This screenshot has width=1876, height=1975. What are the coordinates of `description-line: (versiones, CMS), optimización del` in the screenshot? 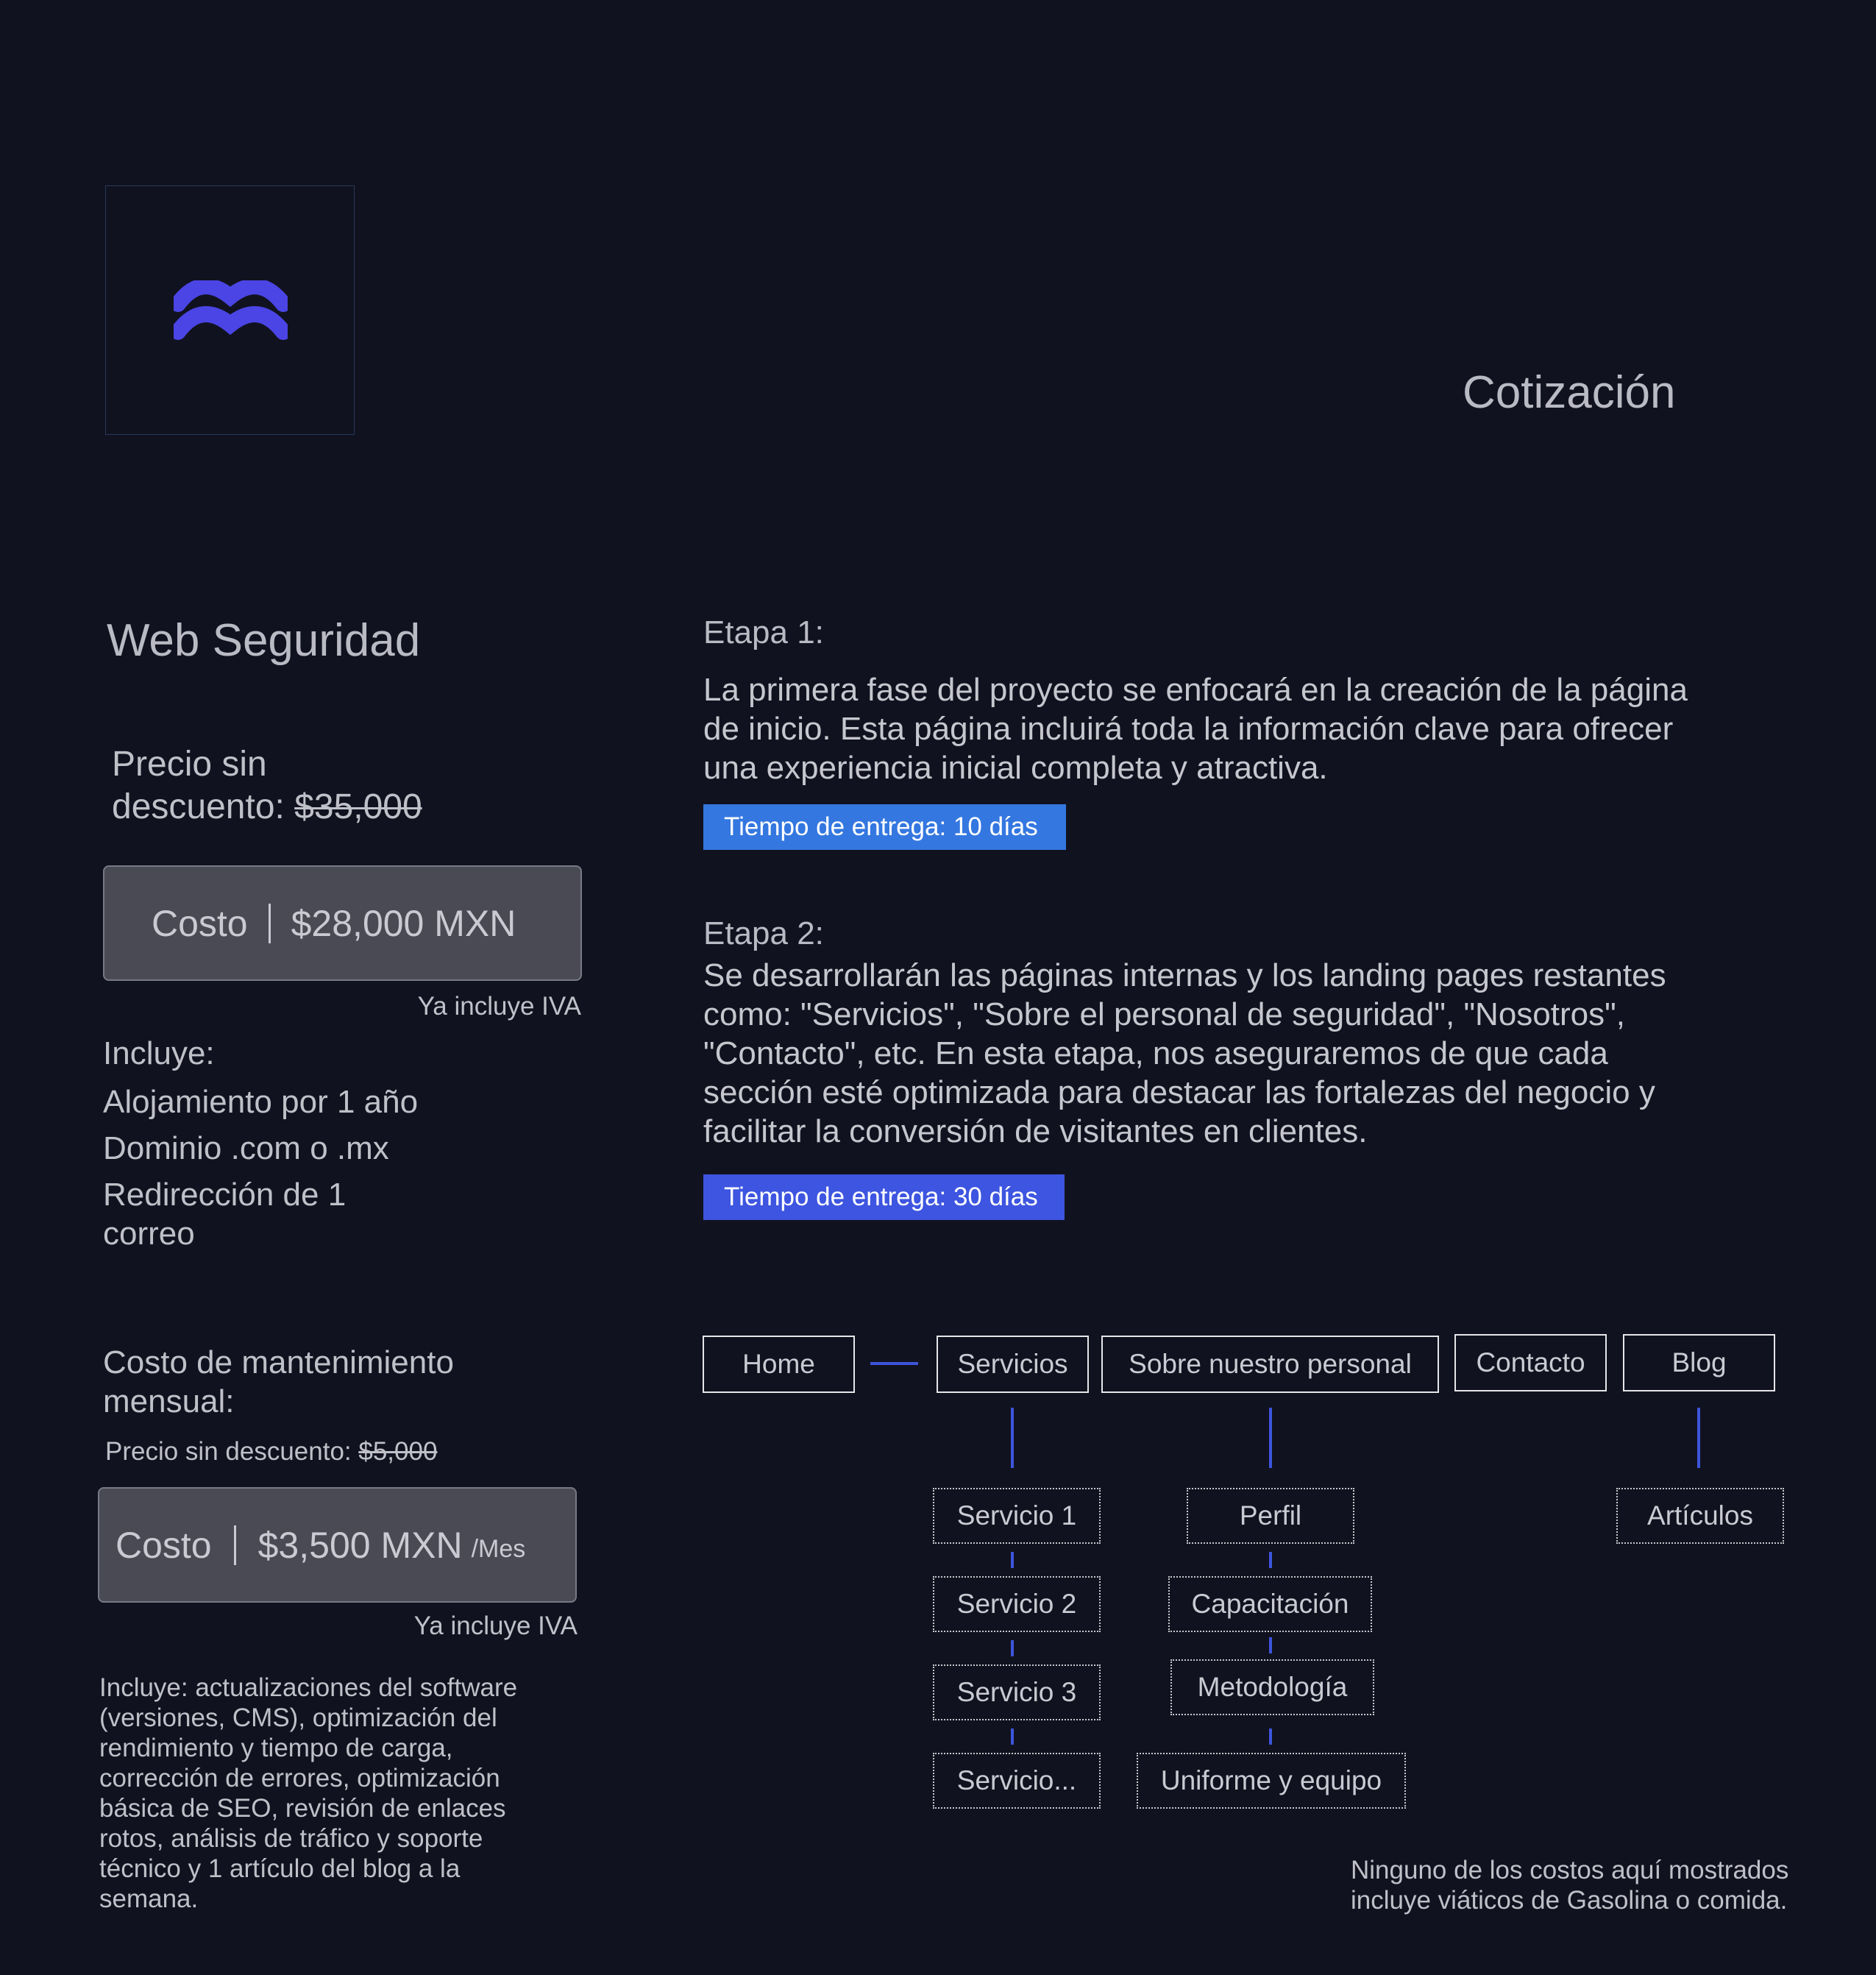 It's located at (298, 1717).